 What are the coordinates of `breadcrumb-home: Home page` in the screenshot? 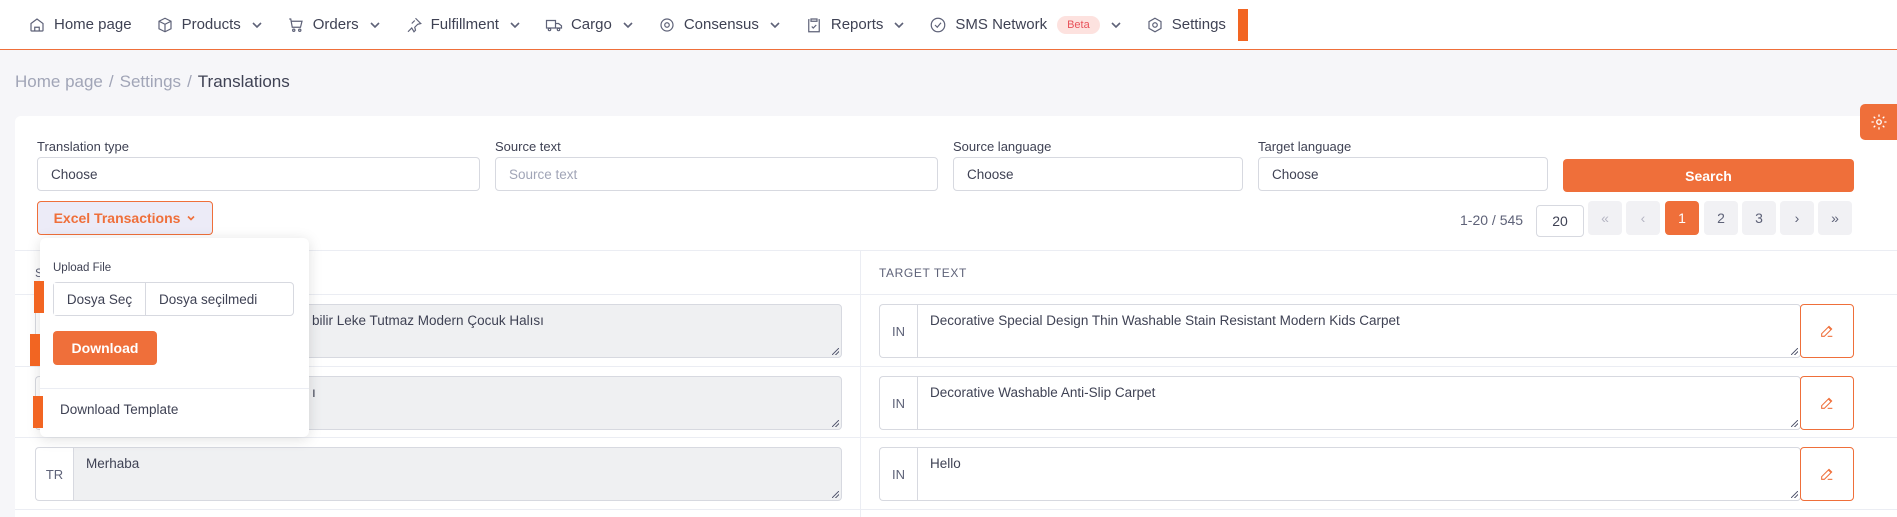 It's located at (59, 82).